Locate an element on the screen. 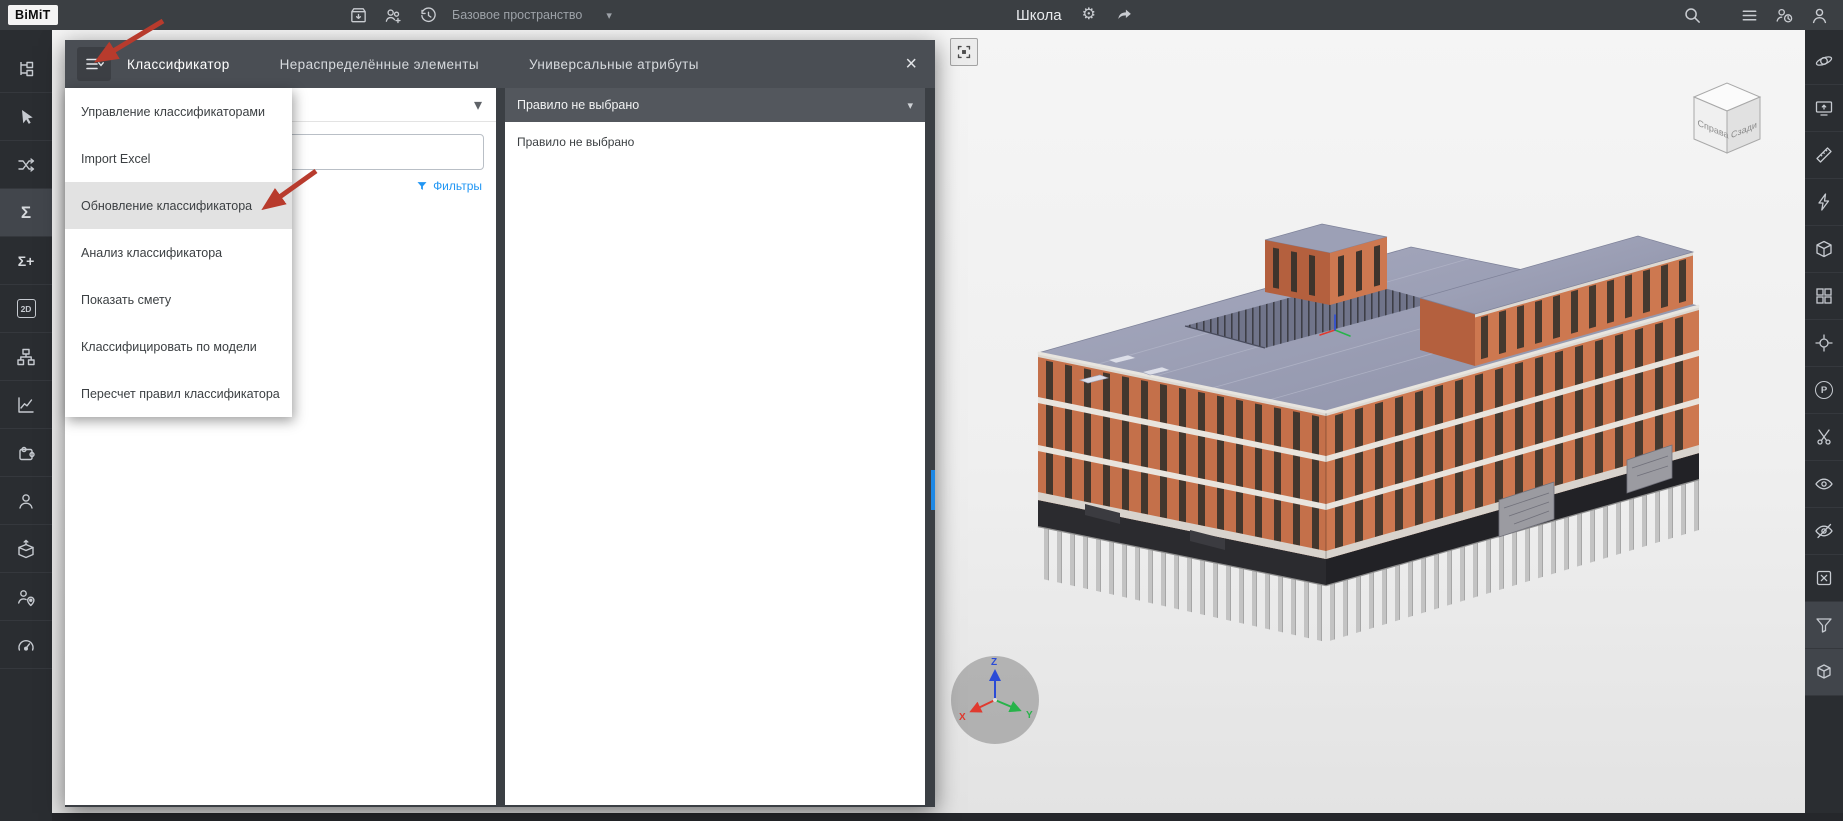  axis-z-label: Z is located at coordinates (994, 662).